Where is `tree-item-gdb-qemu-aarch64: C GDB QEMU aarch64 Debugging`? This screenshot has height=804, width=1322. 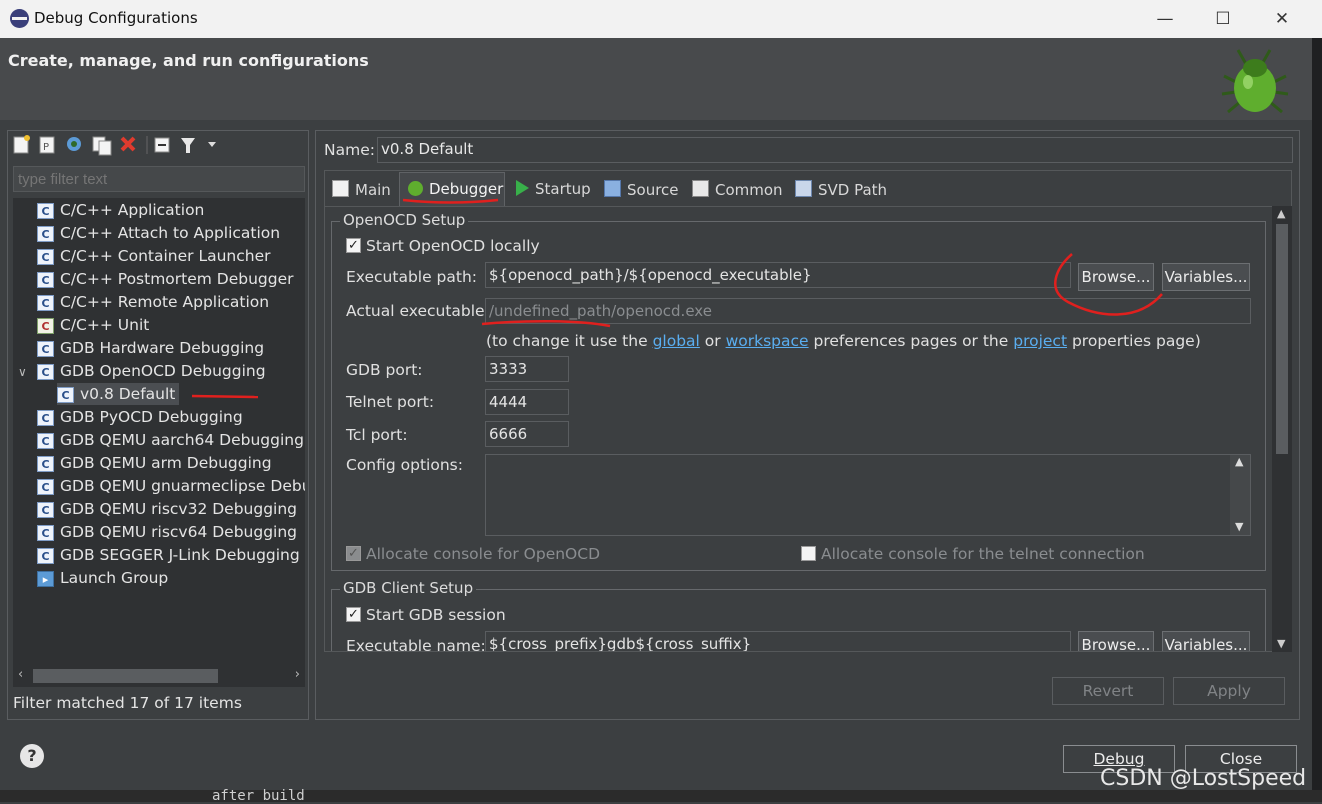
tree-item-gdb-qemu-aarch64: C GDB QEMU aarch64 Debugging is located at coordinates (170, 440).